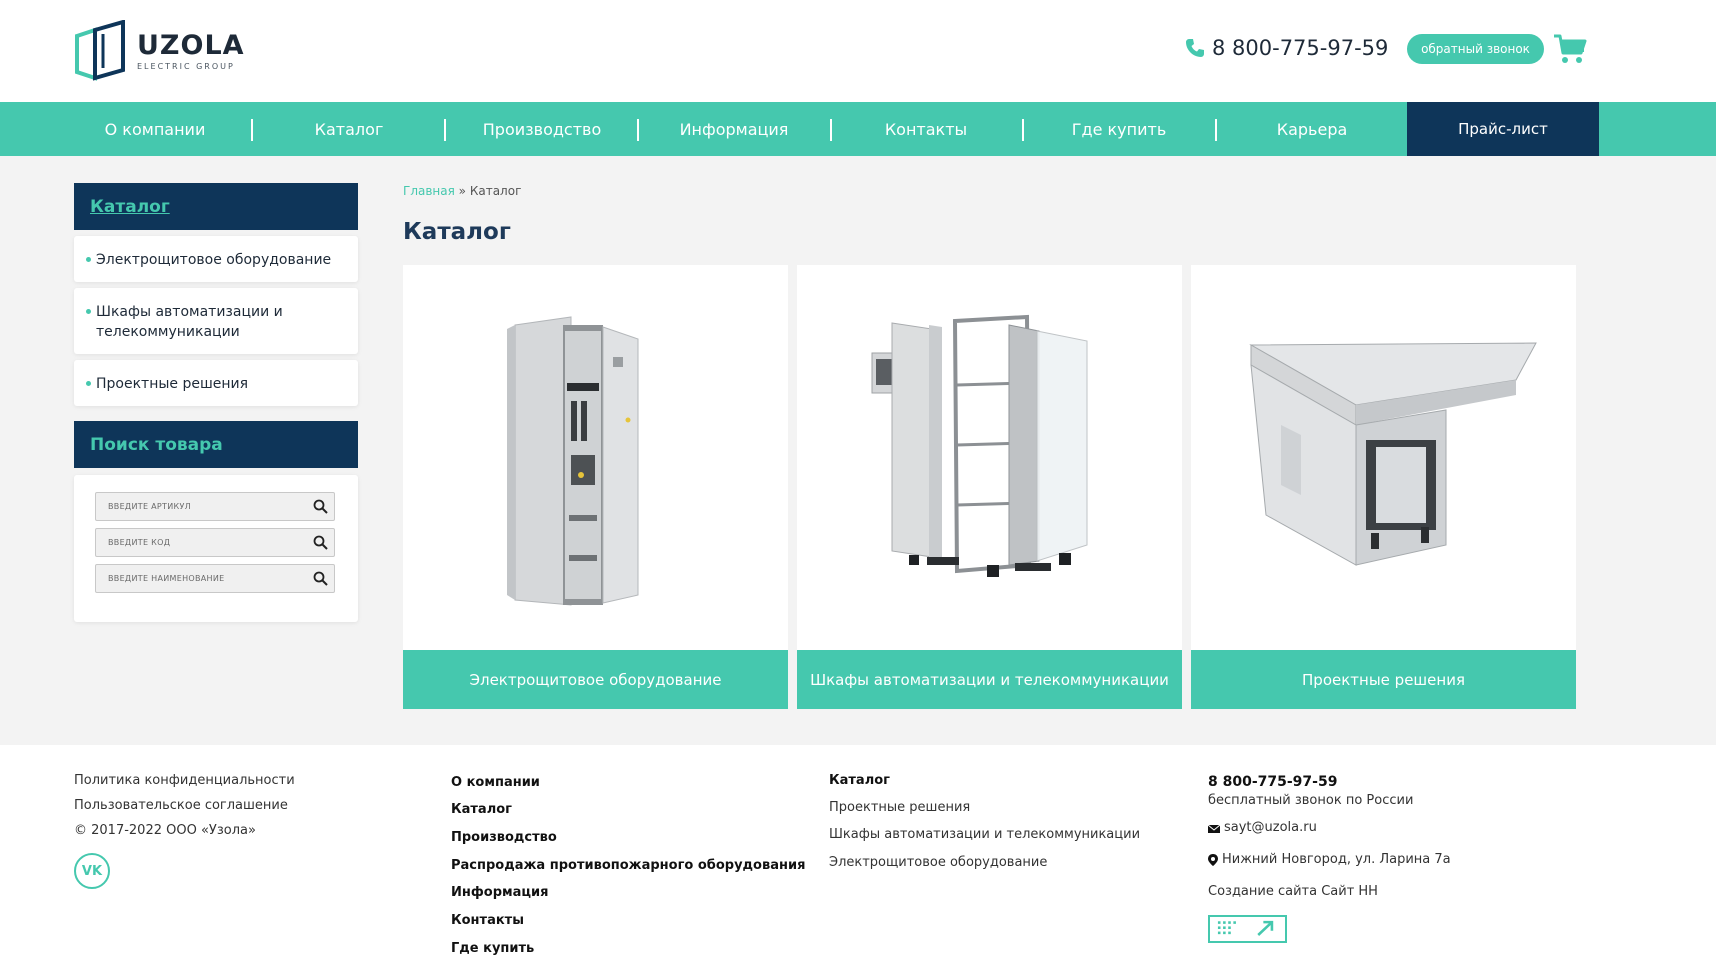 The width and height of the screenshot is (1716, 967). What do you see at coordinates (216, 206) in the screenshot?
I see `sidebar-catalog-title: Каталог` at bounding box center [216, 206].